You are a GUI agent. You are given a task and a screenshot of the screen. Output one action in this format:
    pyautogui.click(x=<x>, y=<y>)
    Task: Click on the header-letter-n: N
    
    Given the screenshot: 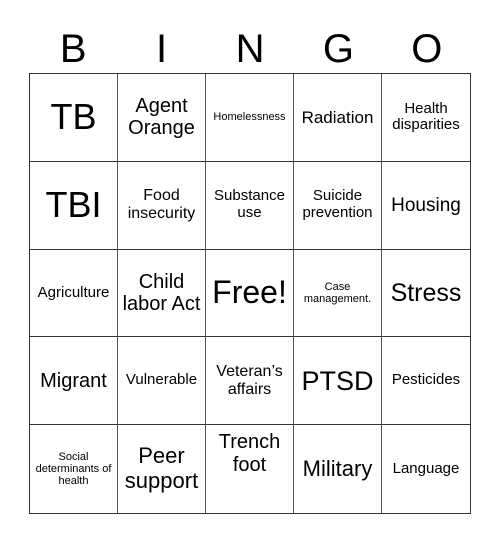 What is the action you would take?
    pyautogui.click(x=250, y=49)
    